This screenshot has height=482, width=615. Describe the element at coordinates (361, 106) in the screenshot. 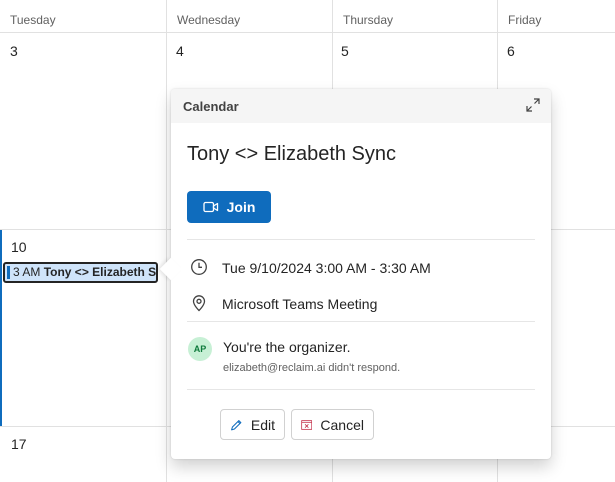

I see `popup-header: Calendar` at that location.